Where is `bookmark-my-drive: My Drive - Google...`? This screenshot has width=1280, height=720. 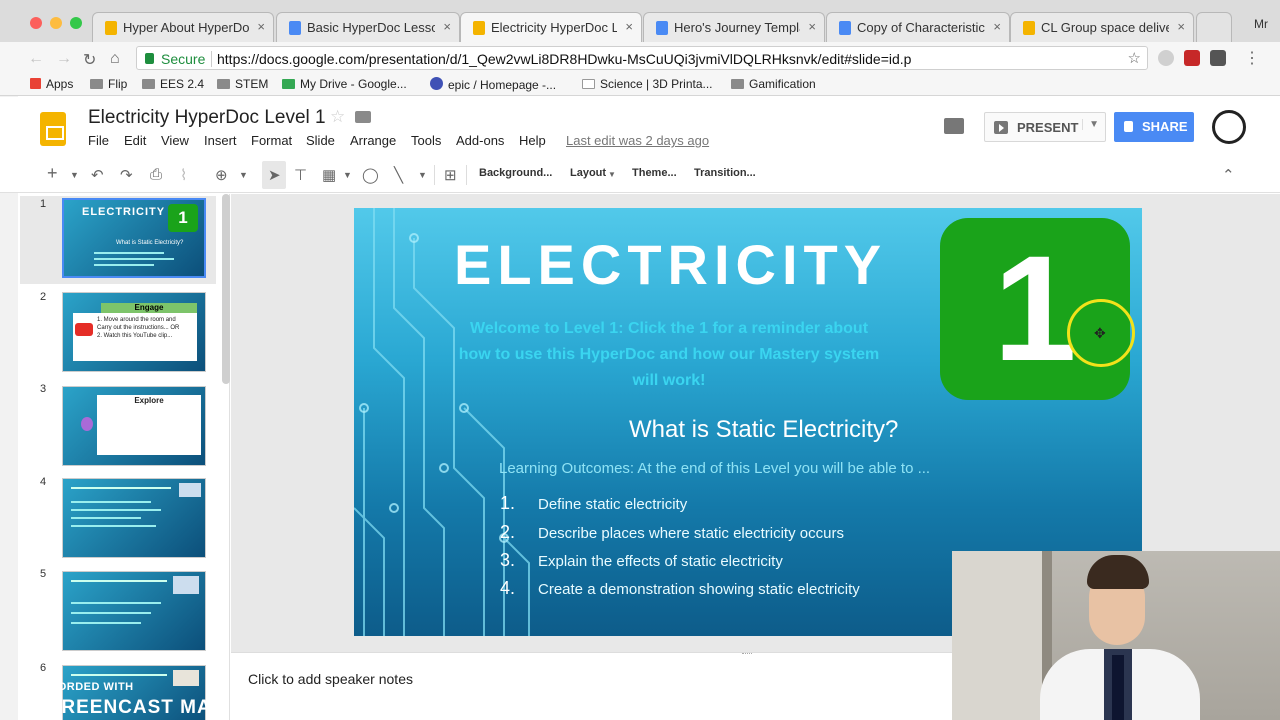 bookmark-my-drive: My Drive - Google... is located at coordinates (344, 84).